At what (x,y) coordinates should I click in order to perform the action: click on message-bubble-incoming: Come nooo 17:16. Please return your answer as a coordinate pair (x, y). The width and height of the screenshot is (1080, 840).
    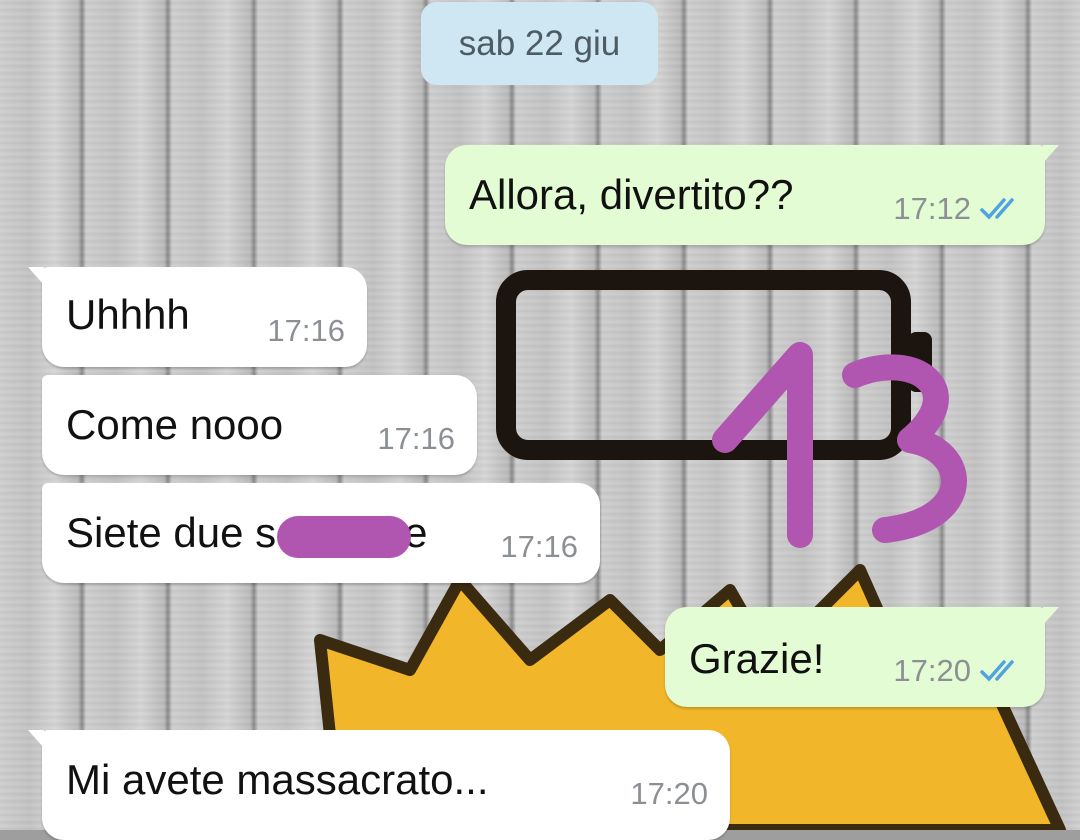
    Looking at the image, I should click on (259, 425).